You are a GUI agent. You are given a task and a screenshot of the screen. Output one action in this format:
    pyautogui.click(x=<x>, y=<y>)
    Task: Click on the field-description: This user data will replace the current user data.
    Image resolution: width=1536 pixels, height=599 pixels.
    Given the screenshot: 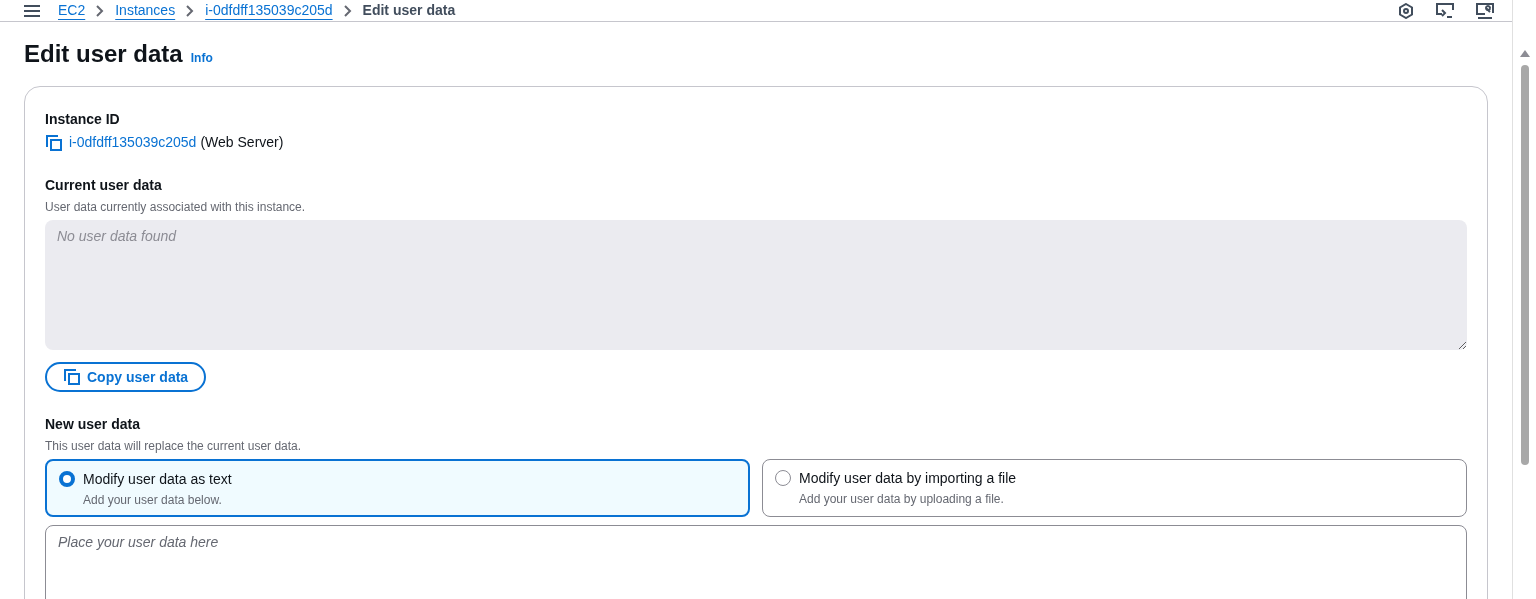 What is the action you would take?
    pyautogui.click(x=174, y=446)
    